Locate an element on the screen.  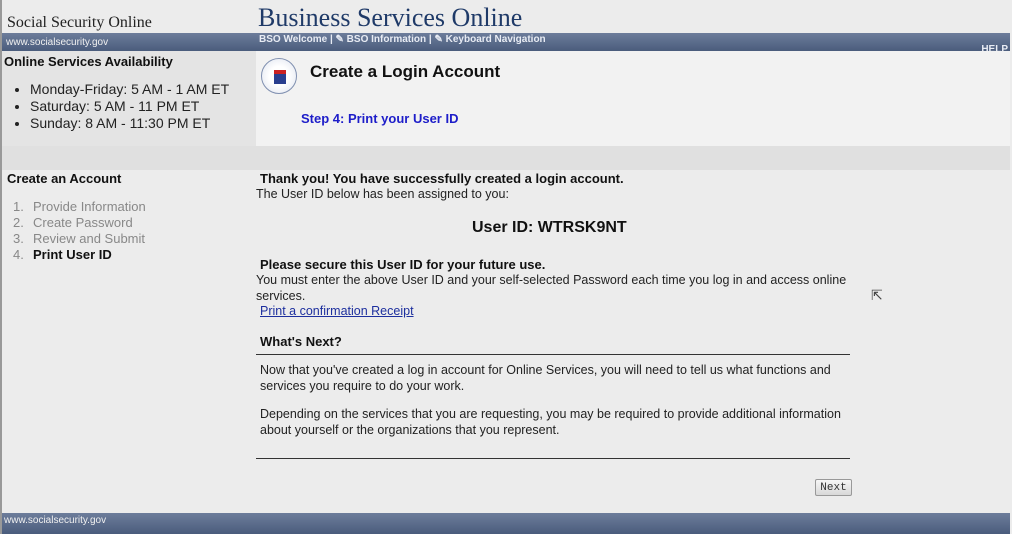
step-item: 2. Create Password is located at coordinates (73, 222).